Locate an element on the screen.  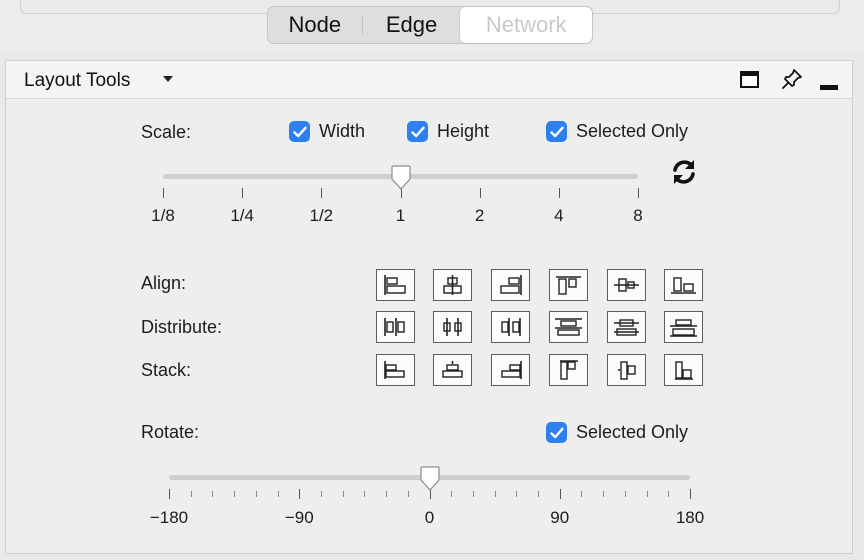
scale-selected-only-checkbox: Selected Only is located at coordinates (617, 131).